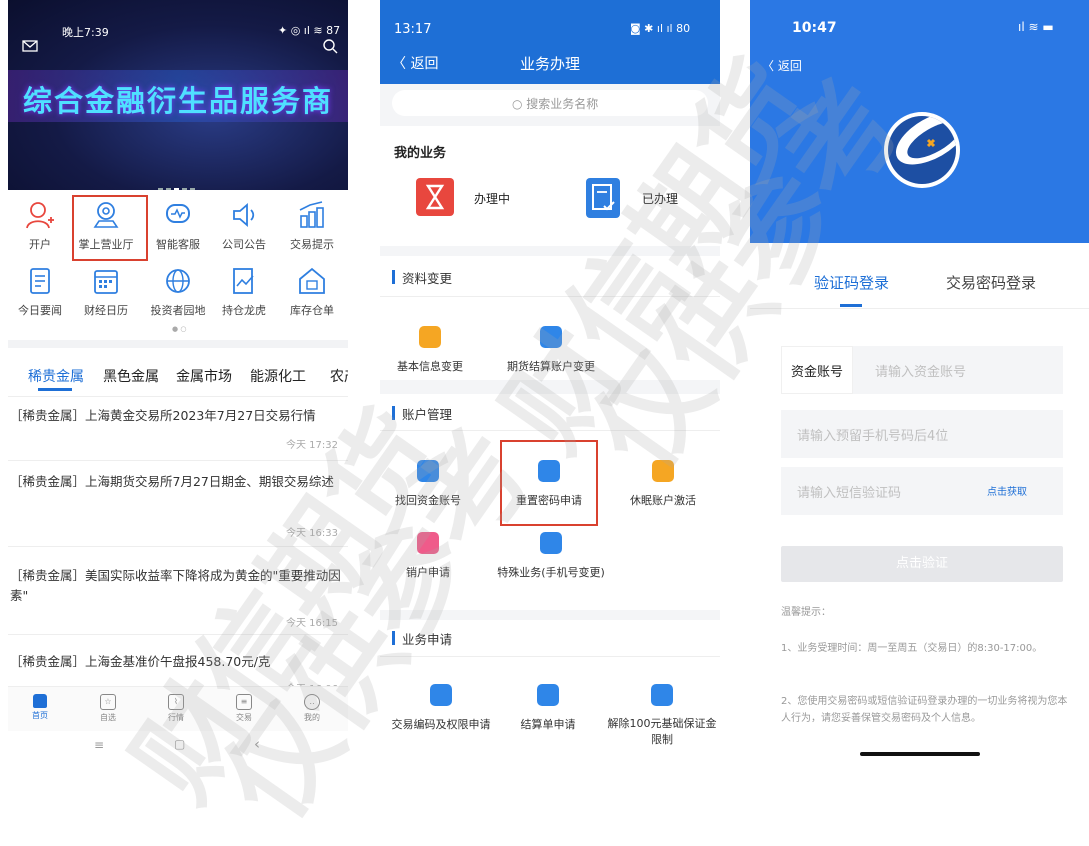 Image resolution: width=1089 pixels, height=846 pixels. I want to click on grid-label: 投资者园地, so click(178, 310).